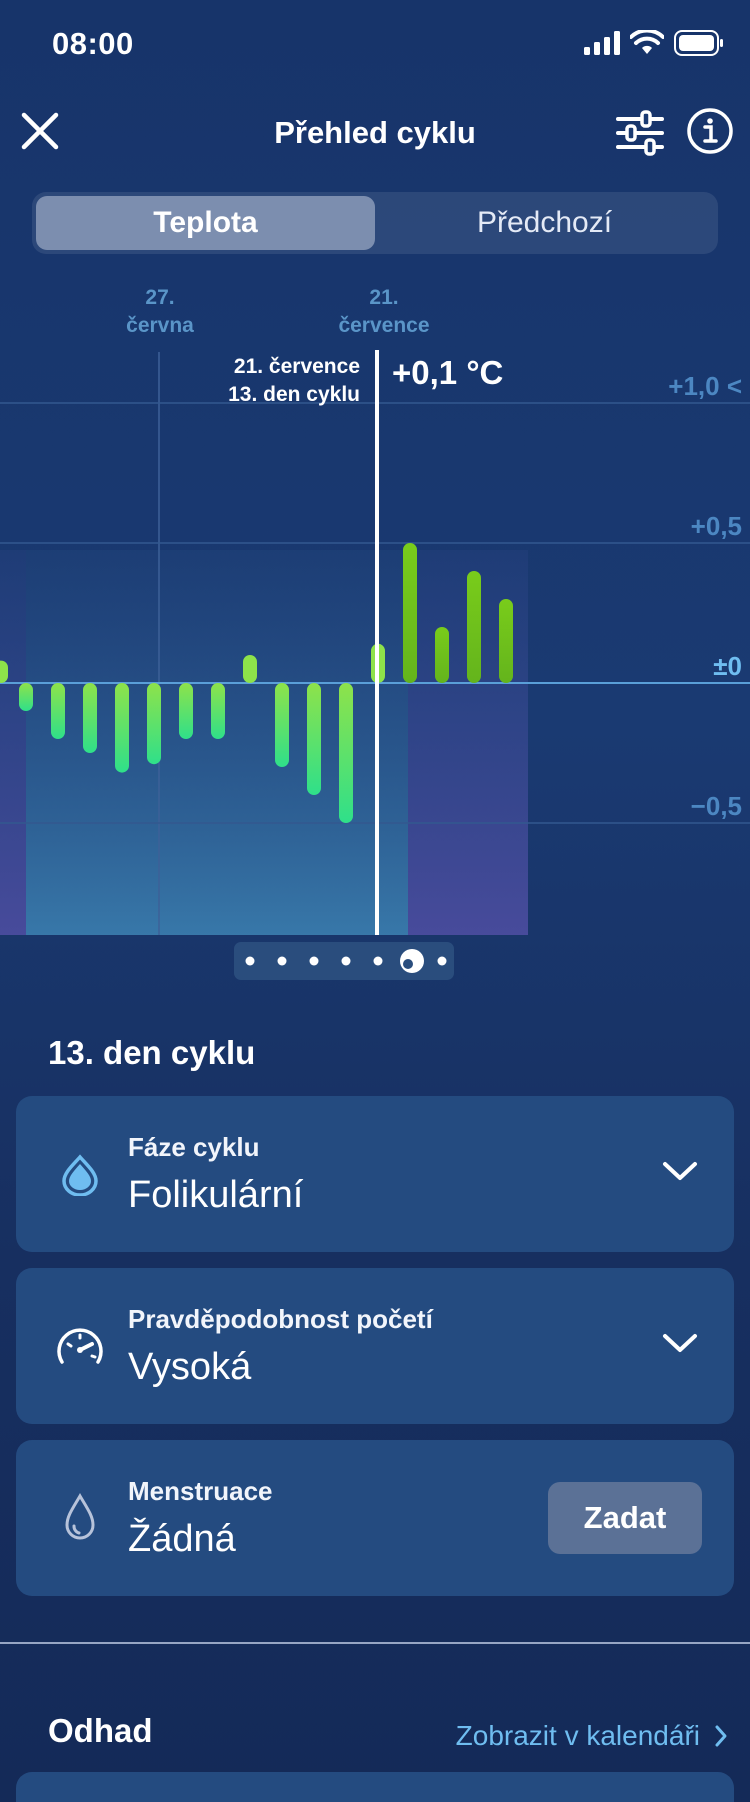 This screenshot has height=1802, width=750. Describe the element at coordinates (375, 1174) in the screenshot. I see `cycle-phase-card: Fáze cyklu Folikulární` at that location.